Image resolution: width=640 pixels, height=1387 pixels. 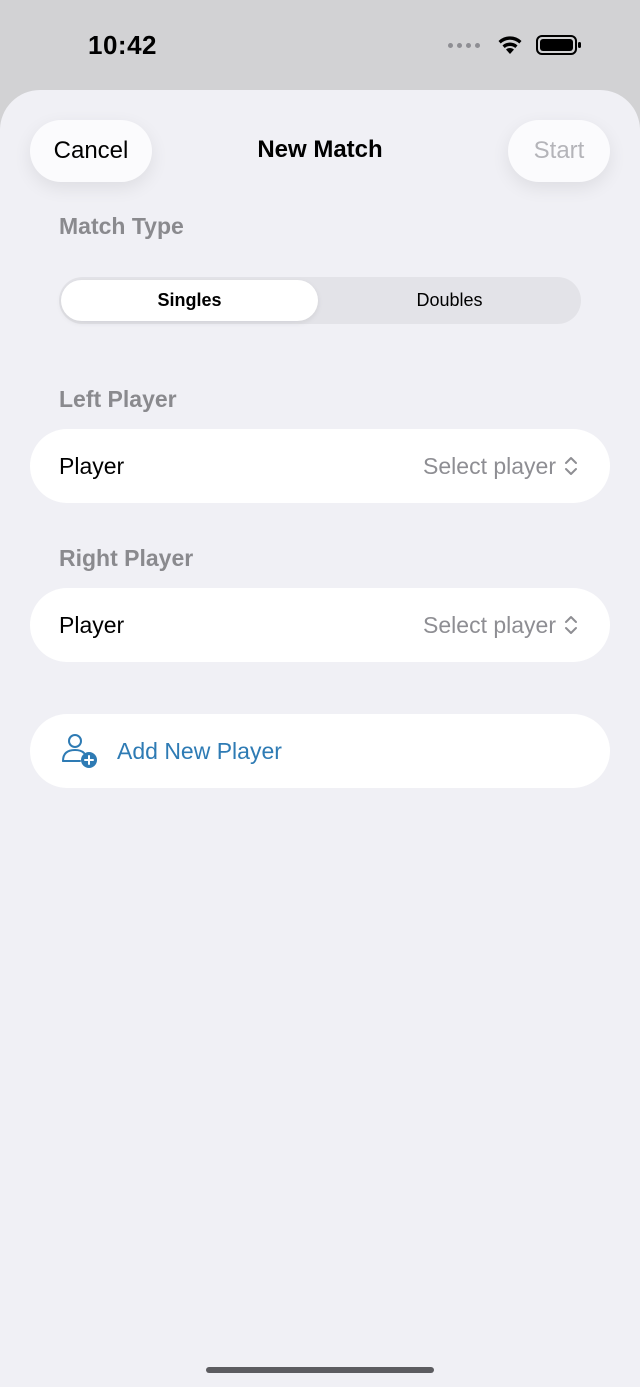 I want to click on right-player-label: Right Player, so click(x=126, y=558).